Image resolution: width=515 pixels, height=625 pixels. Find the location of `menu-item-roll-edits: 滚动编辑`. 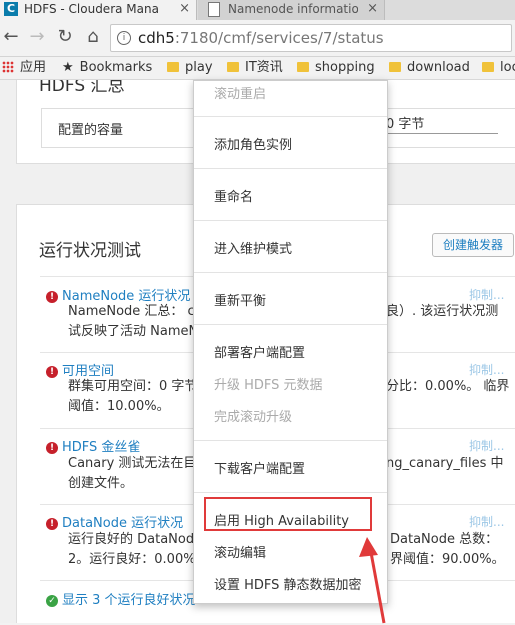

menu-item-roll-edits: 滚动编辑 is located at coordinates (240, 551).